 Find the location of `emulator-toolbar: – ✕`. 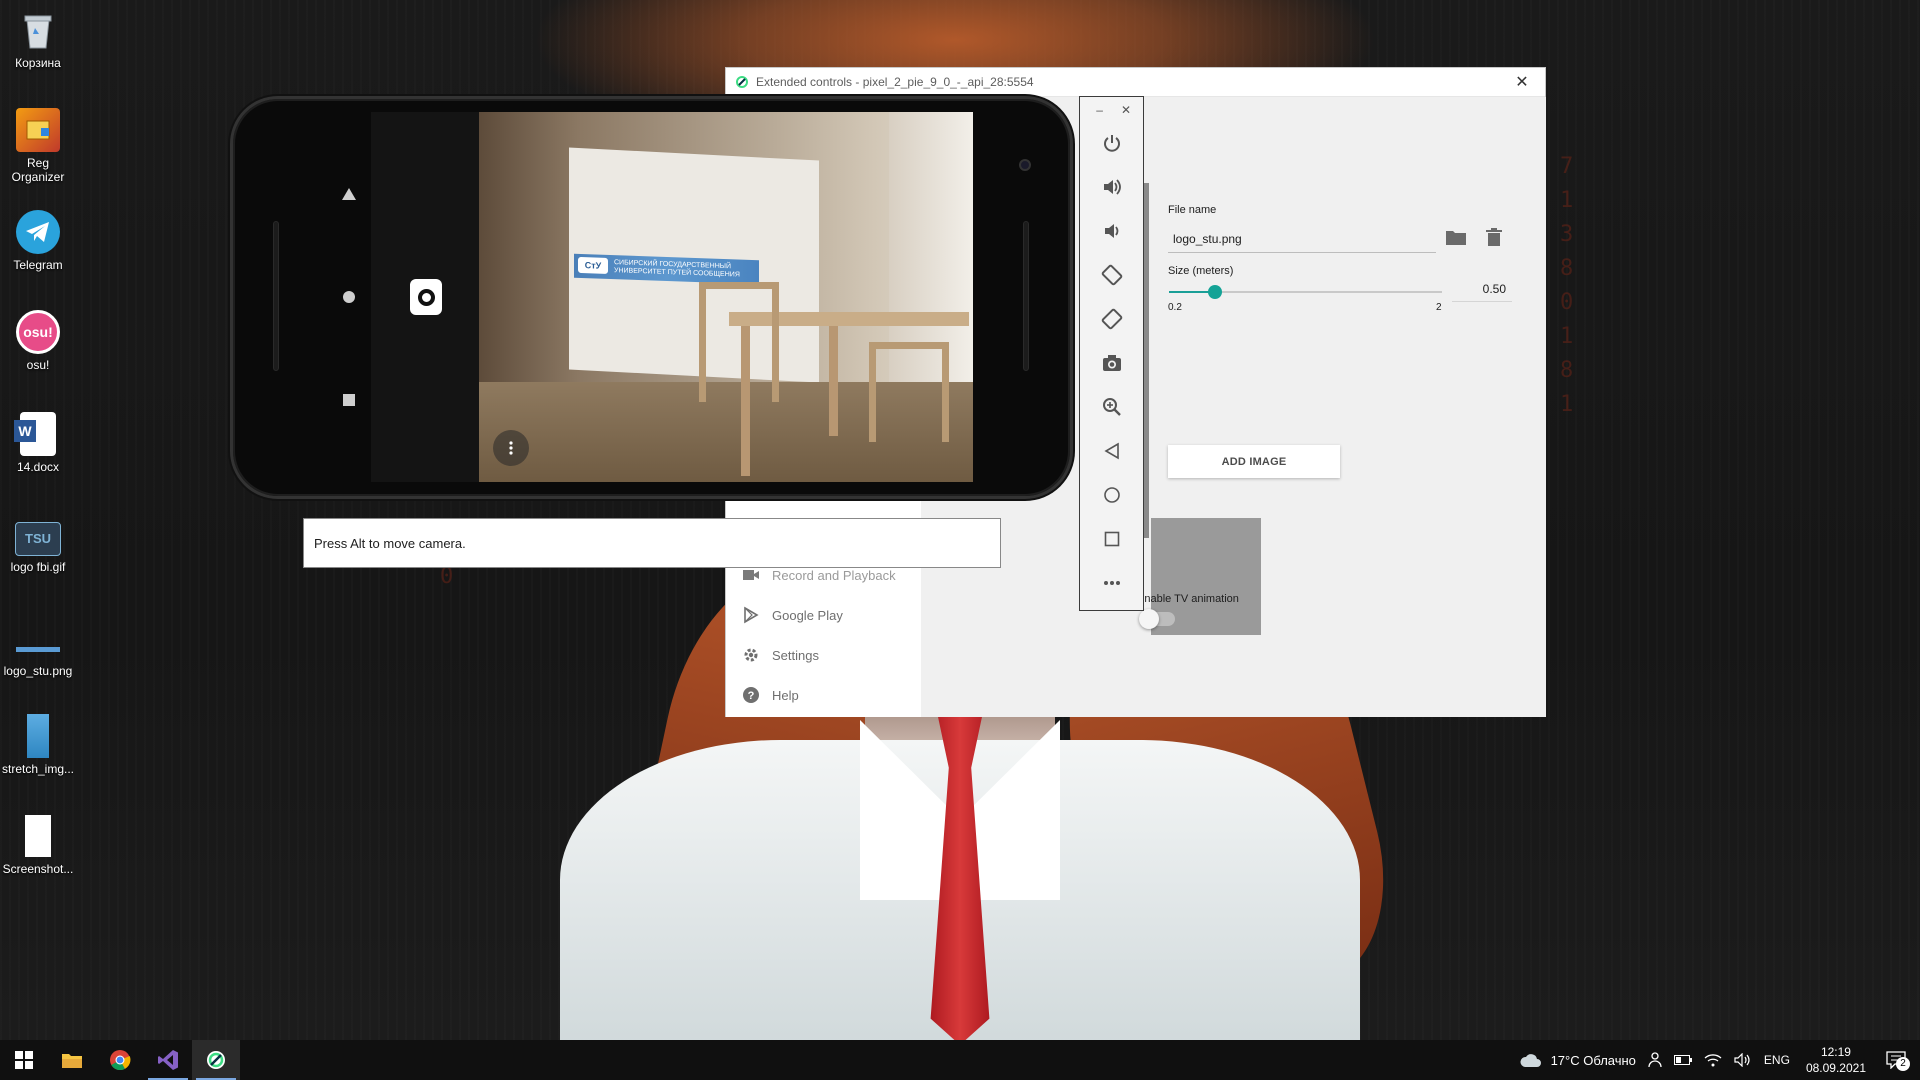

emulator-toolbar: – ✕ is located at coordinates (1111, 353).